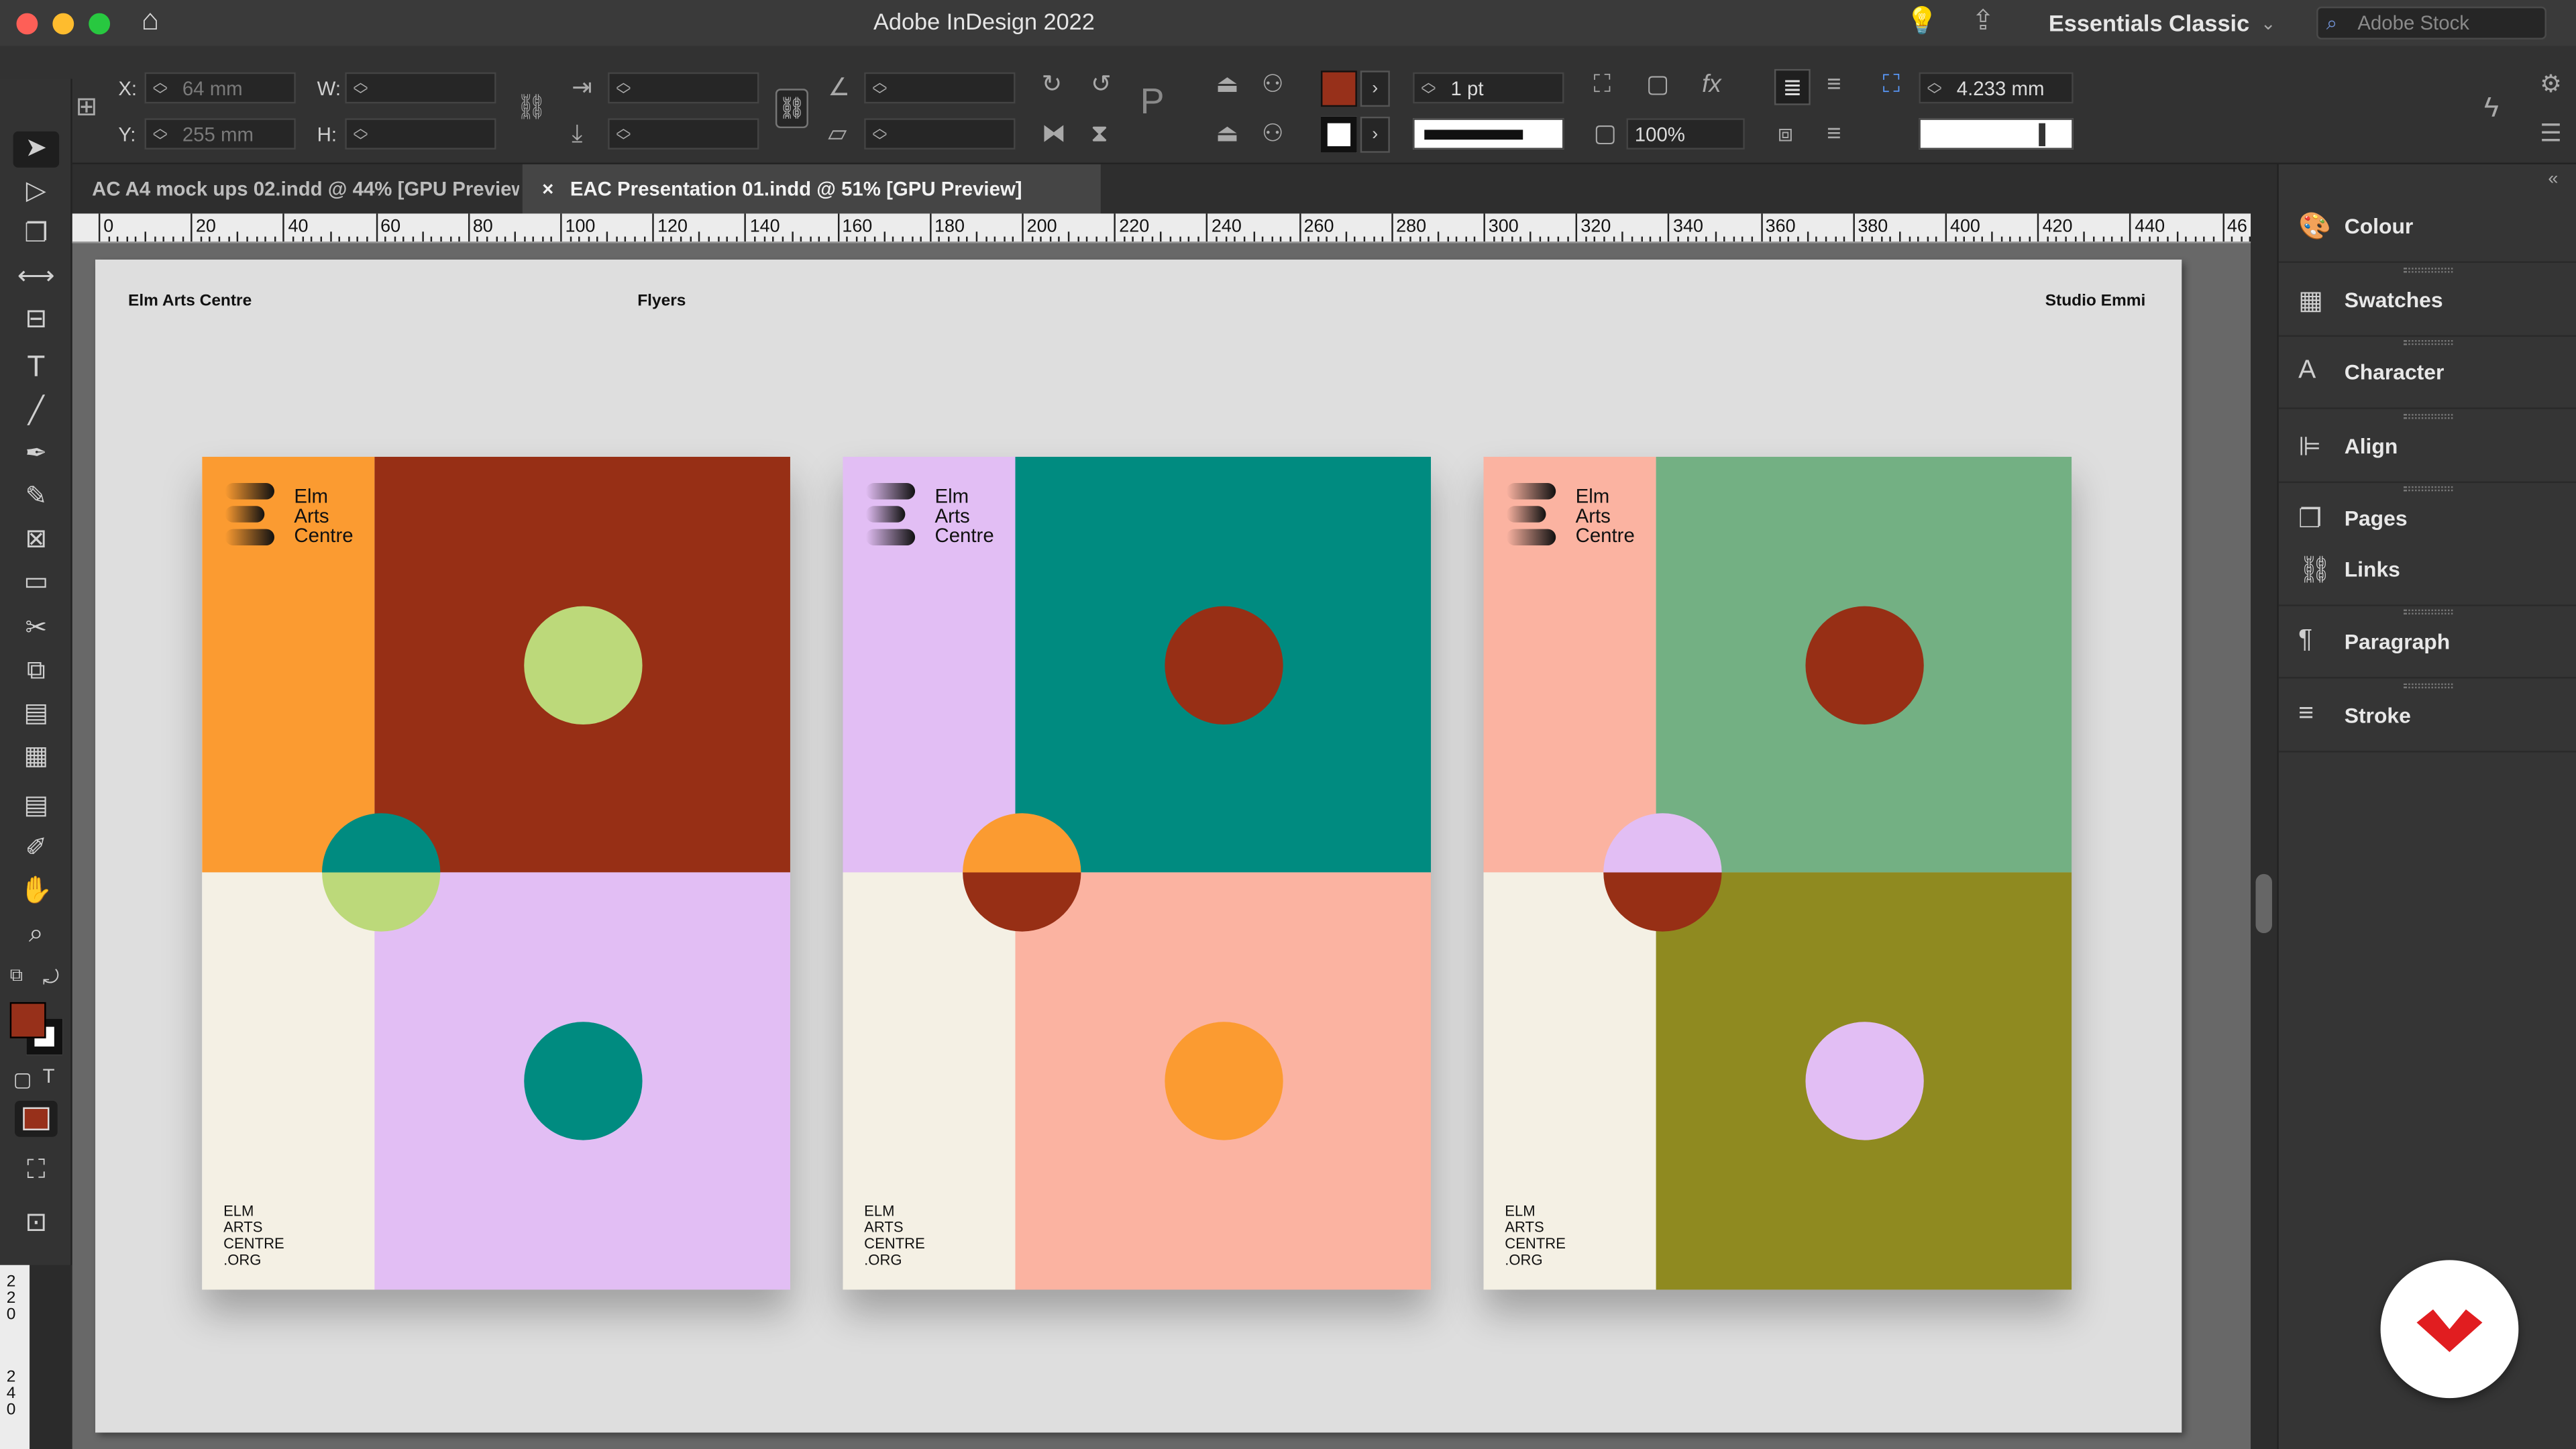 The height and width of the screenshot is (1449, 2576). Describe the element at coordinates (36, 366) in the screenshot. I see `type-tool-icon: T` at that location.